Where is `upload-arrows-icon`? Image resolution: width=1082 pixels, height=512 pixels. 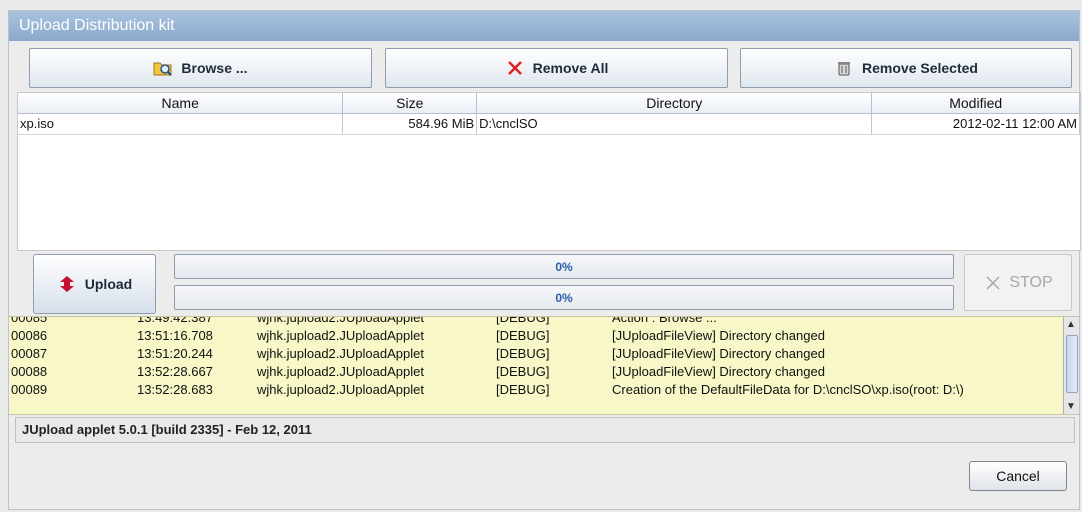
upload-arrows-icon is located at coordinates (67, 284).